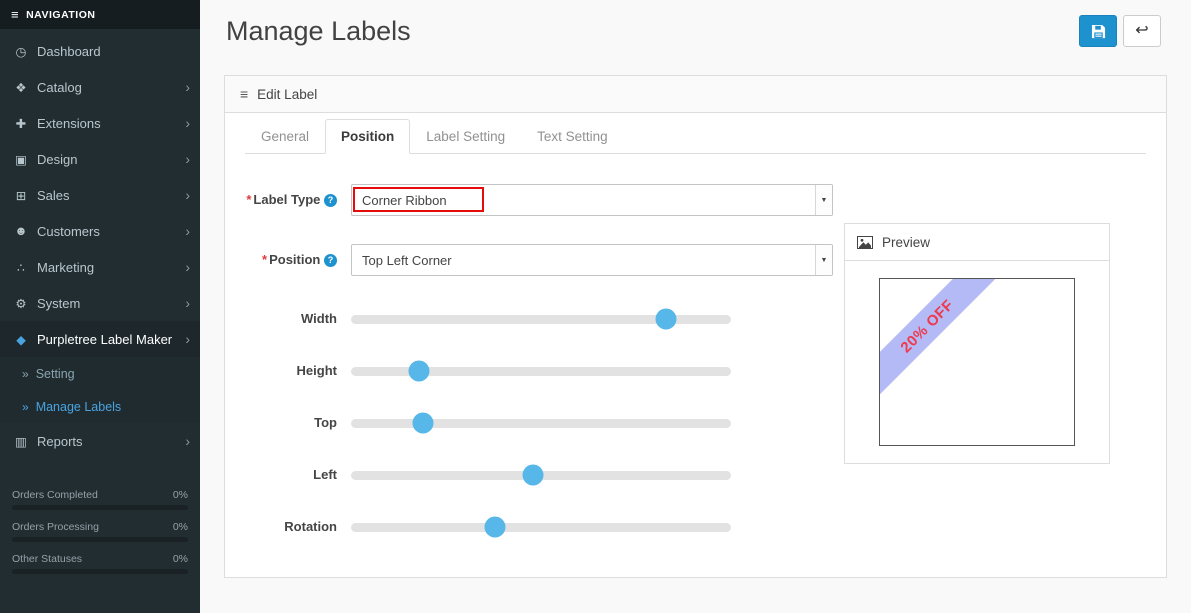 The height and width of the screenshot is (613, 1191). What do you see at coordinates (21, 231) in the screenshot?
I see `user-icon: ☻` at bounding box center [21, 231].